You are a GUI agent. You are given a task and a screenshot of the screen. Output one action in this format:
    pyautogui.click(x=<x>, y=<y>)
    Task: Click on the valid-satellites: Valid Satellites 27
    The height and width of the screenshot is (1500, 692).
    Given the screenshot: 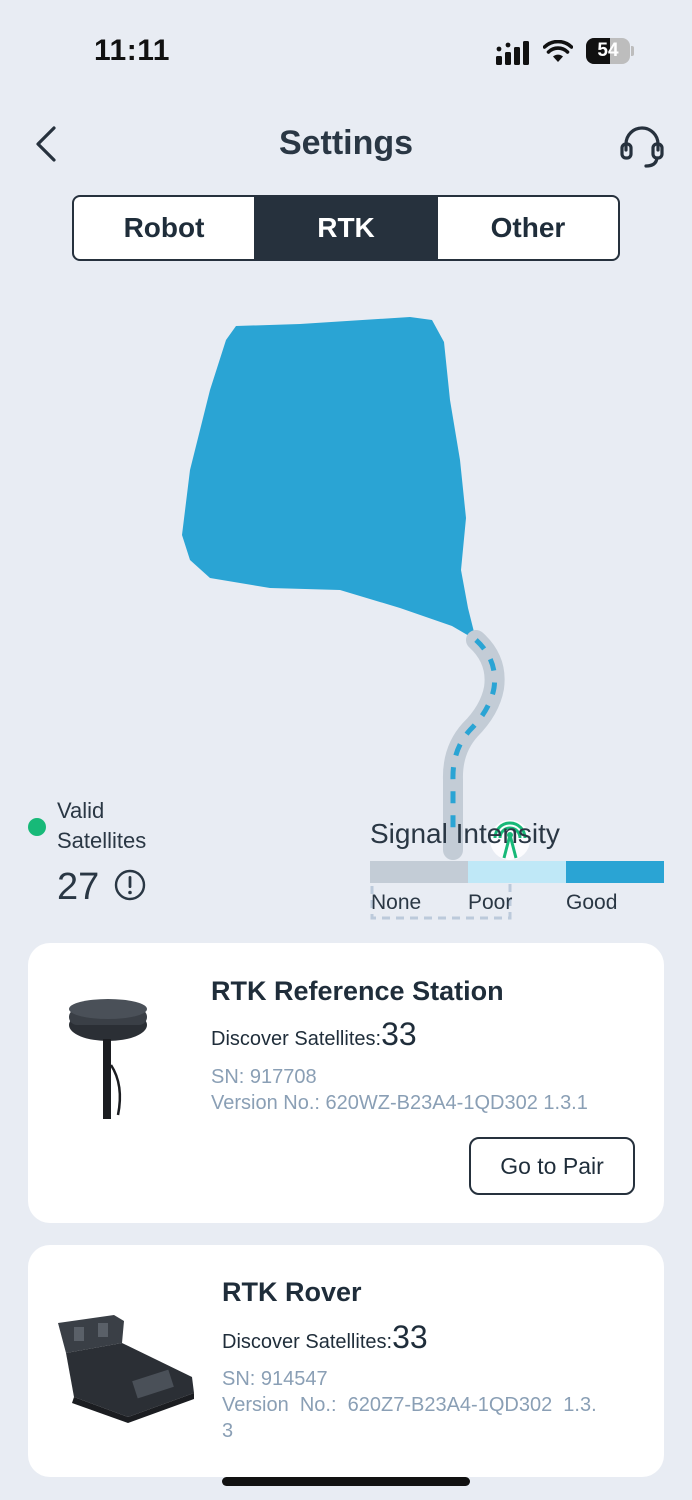 What is the action you would take?
    pyautogui.click(x=128, y=856)
    